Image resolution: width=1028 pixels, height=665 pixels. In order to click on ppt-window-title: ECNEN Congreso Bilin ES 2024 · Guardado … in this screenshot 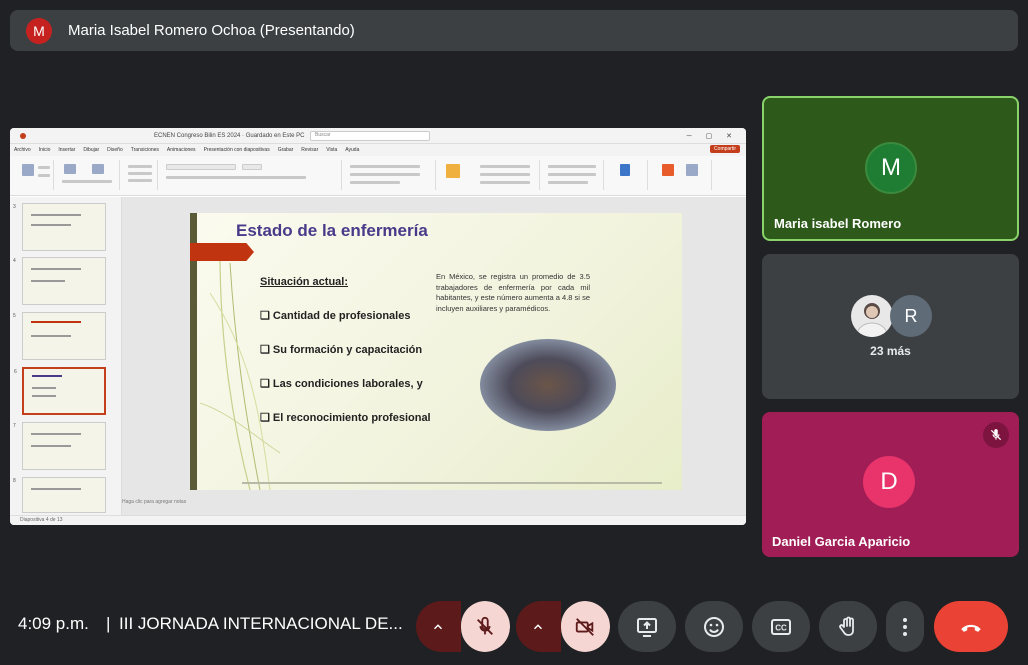, I will do `click(229, 135)`.